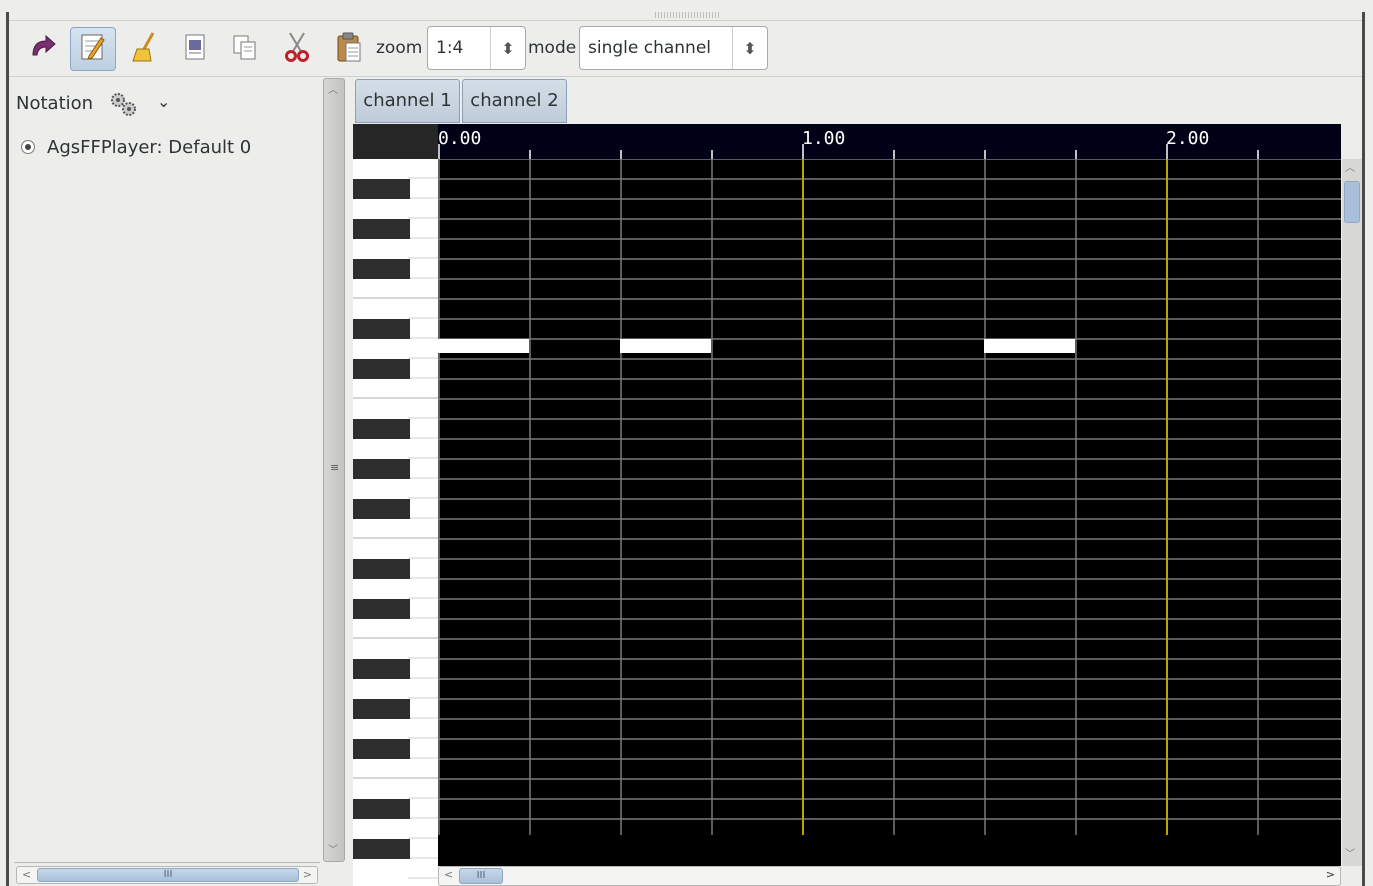 The width and height of the screenshot is (1373, 886). I want to click on edit-pencil-button, so click(93, 49).